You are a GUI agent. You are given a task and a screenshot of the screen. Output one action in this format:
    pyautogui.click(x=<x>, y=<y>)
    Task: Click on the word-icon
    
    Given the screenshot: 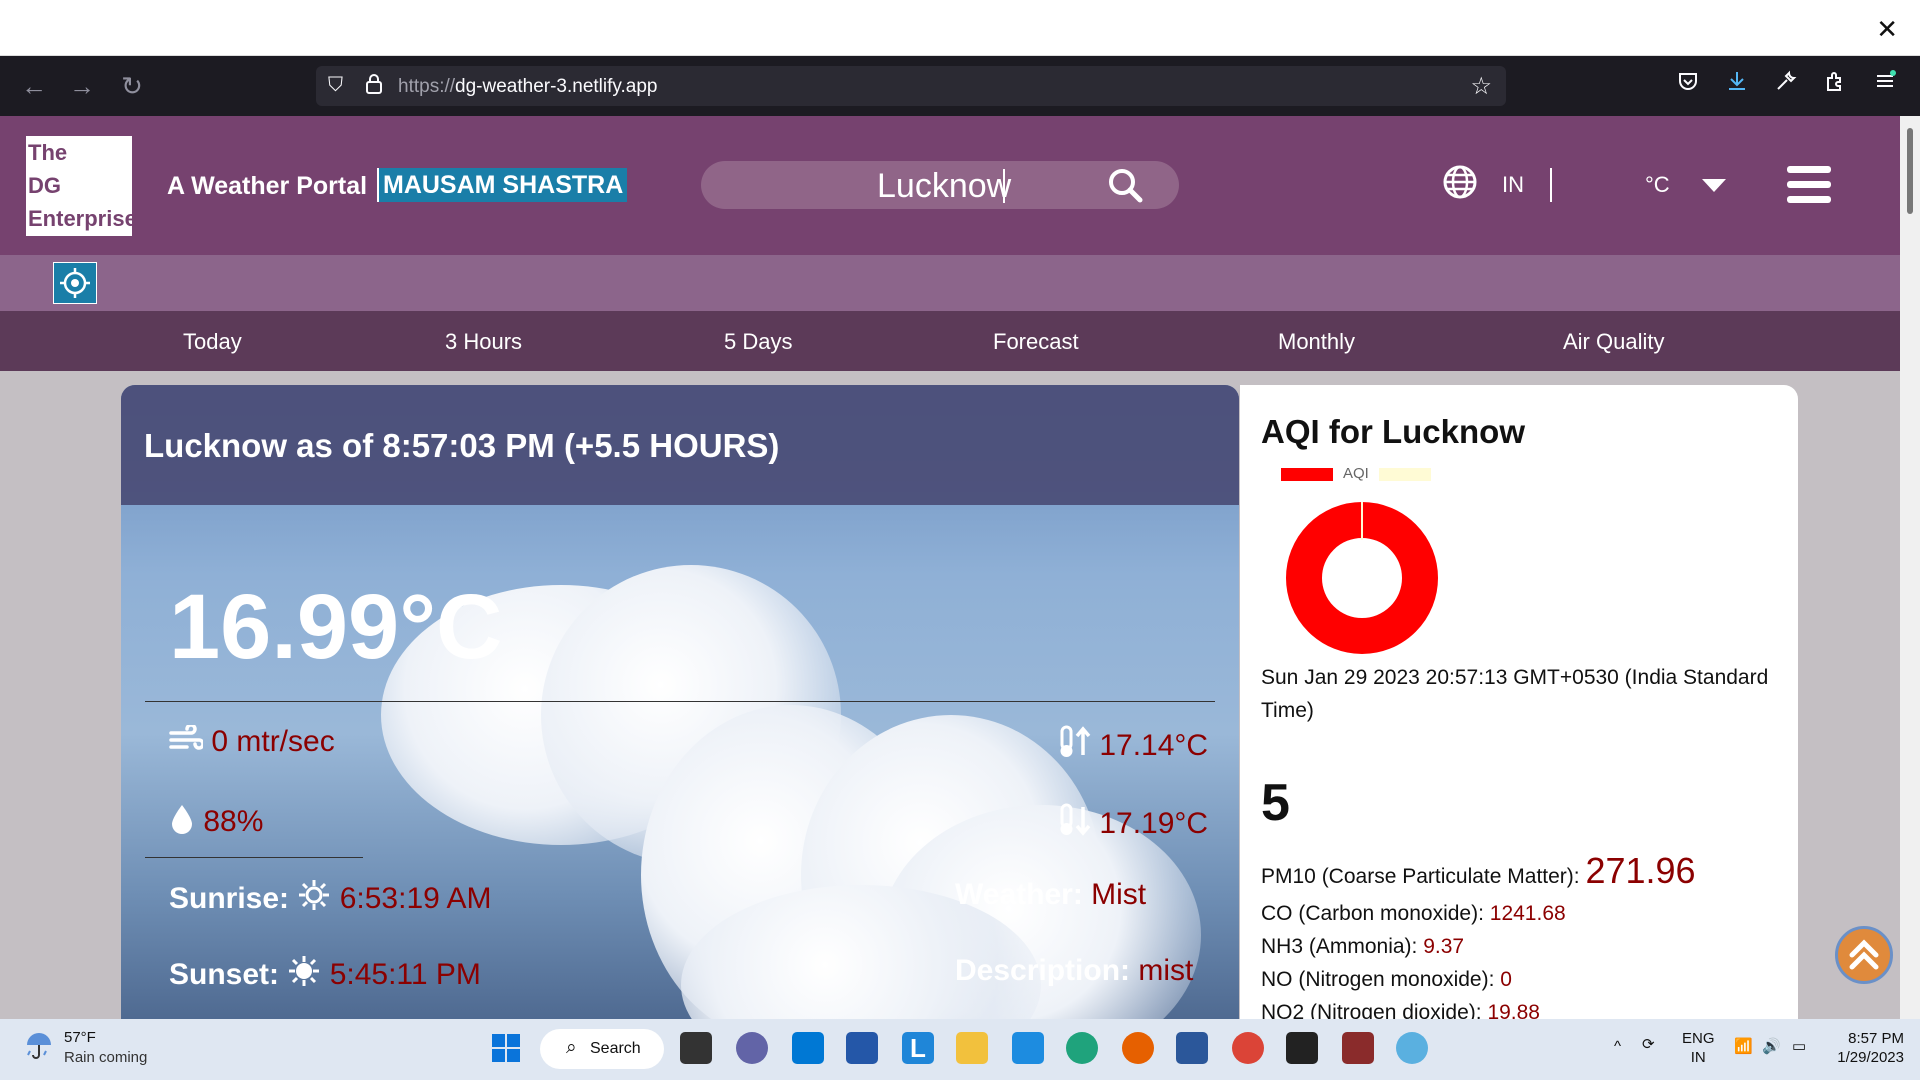 What is the action you would take?
    pyautogui.click(x=1192, y=1048)
    